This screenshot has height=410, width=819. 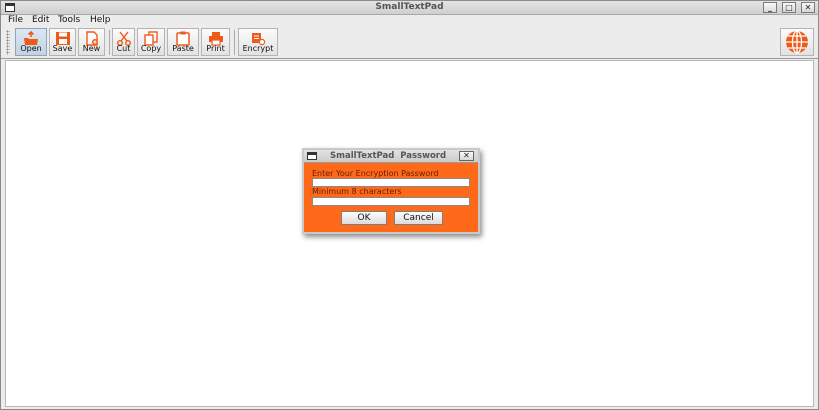 I want to click on globe-button, so click(x=797, y=42).